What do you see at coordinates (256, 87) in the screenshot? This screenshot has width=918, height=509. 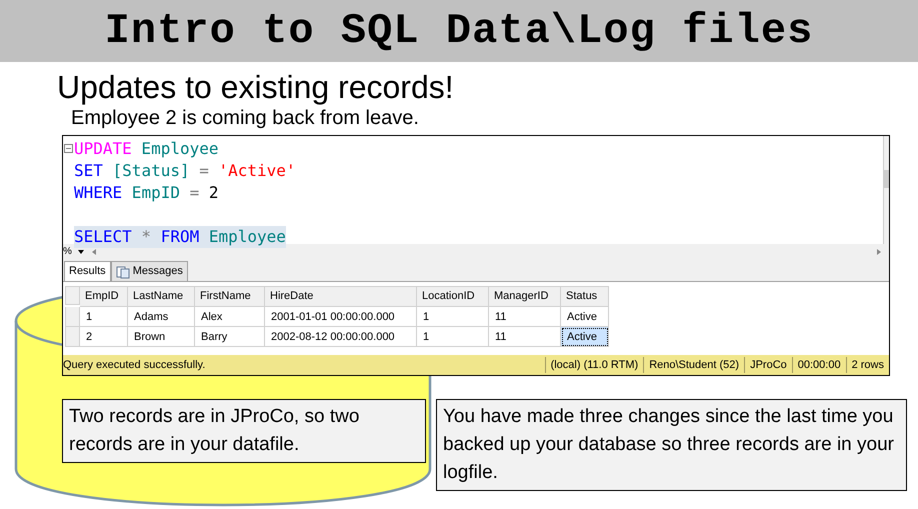 I see `slide-heading: Updates to existing records!` at bounding box center [256, 87].